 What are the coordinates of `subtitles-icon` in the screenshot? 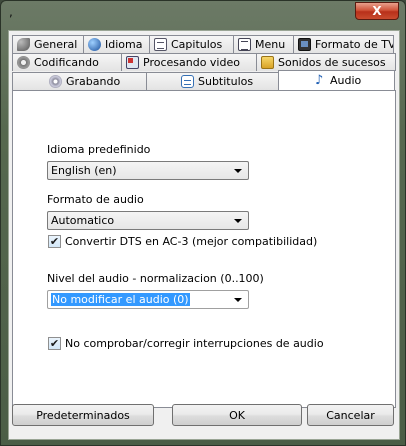 It's located at (187, 81).